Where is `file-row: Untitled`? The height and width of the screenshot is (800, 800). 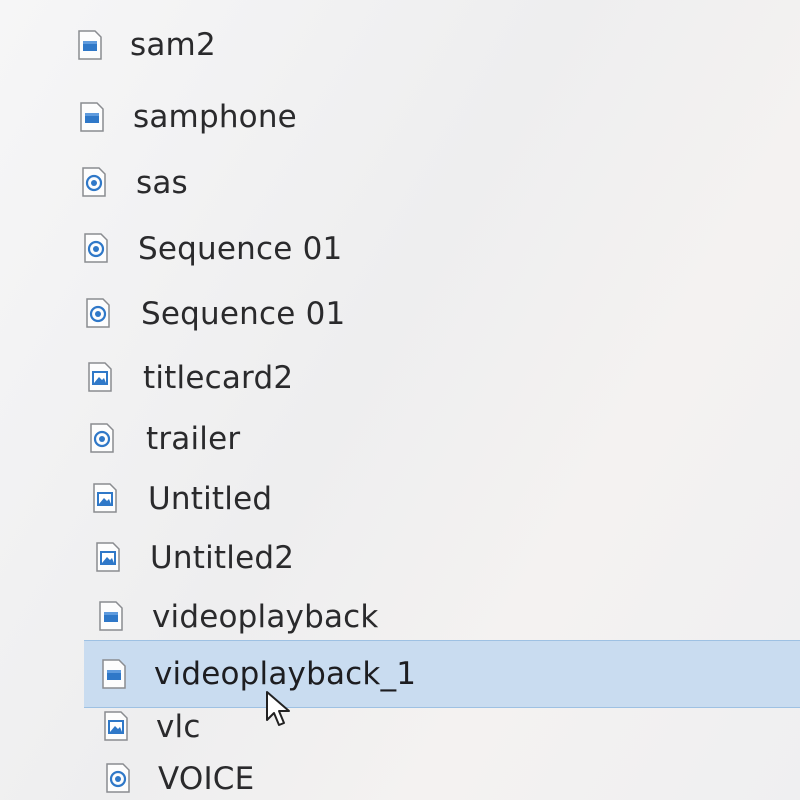 file-row: Untitled is located at coordinates (400, 499).